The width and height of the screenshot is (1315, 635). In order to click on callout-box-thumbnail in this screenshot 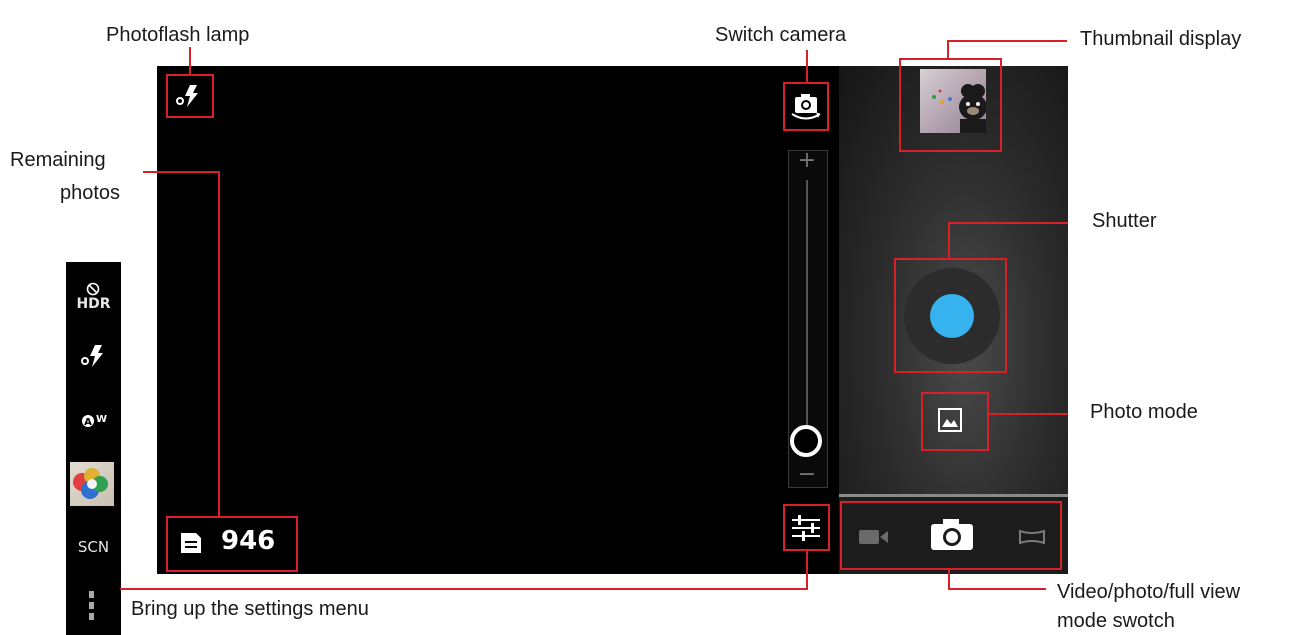, I will do `click(950, 105)`.